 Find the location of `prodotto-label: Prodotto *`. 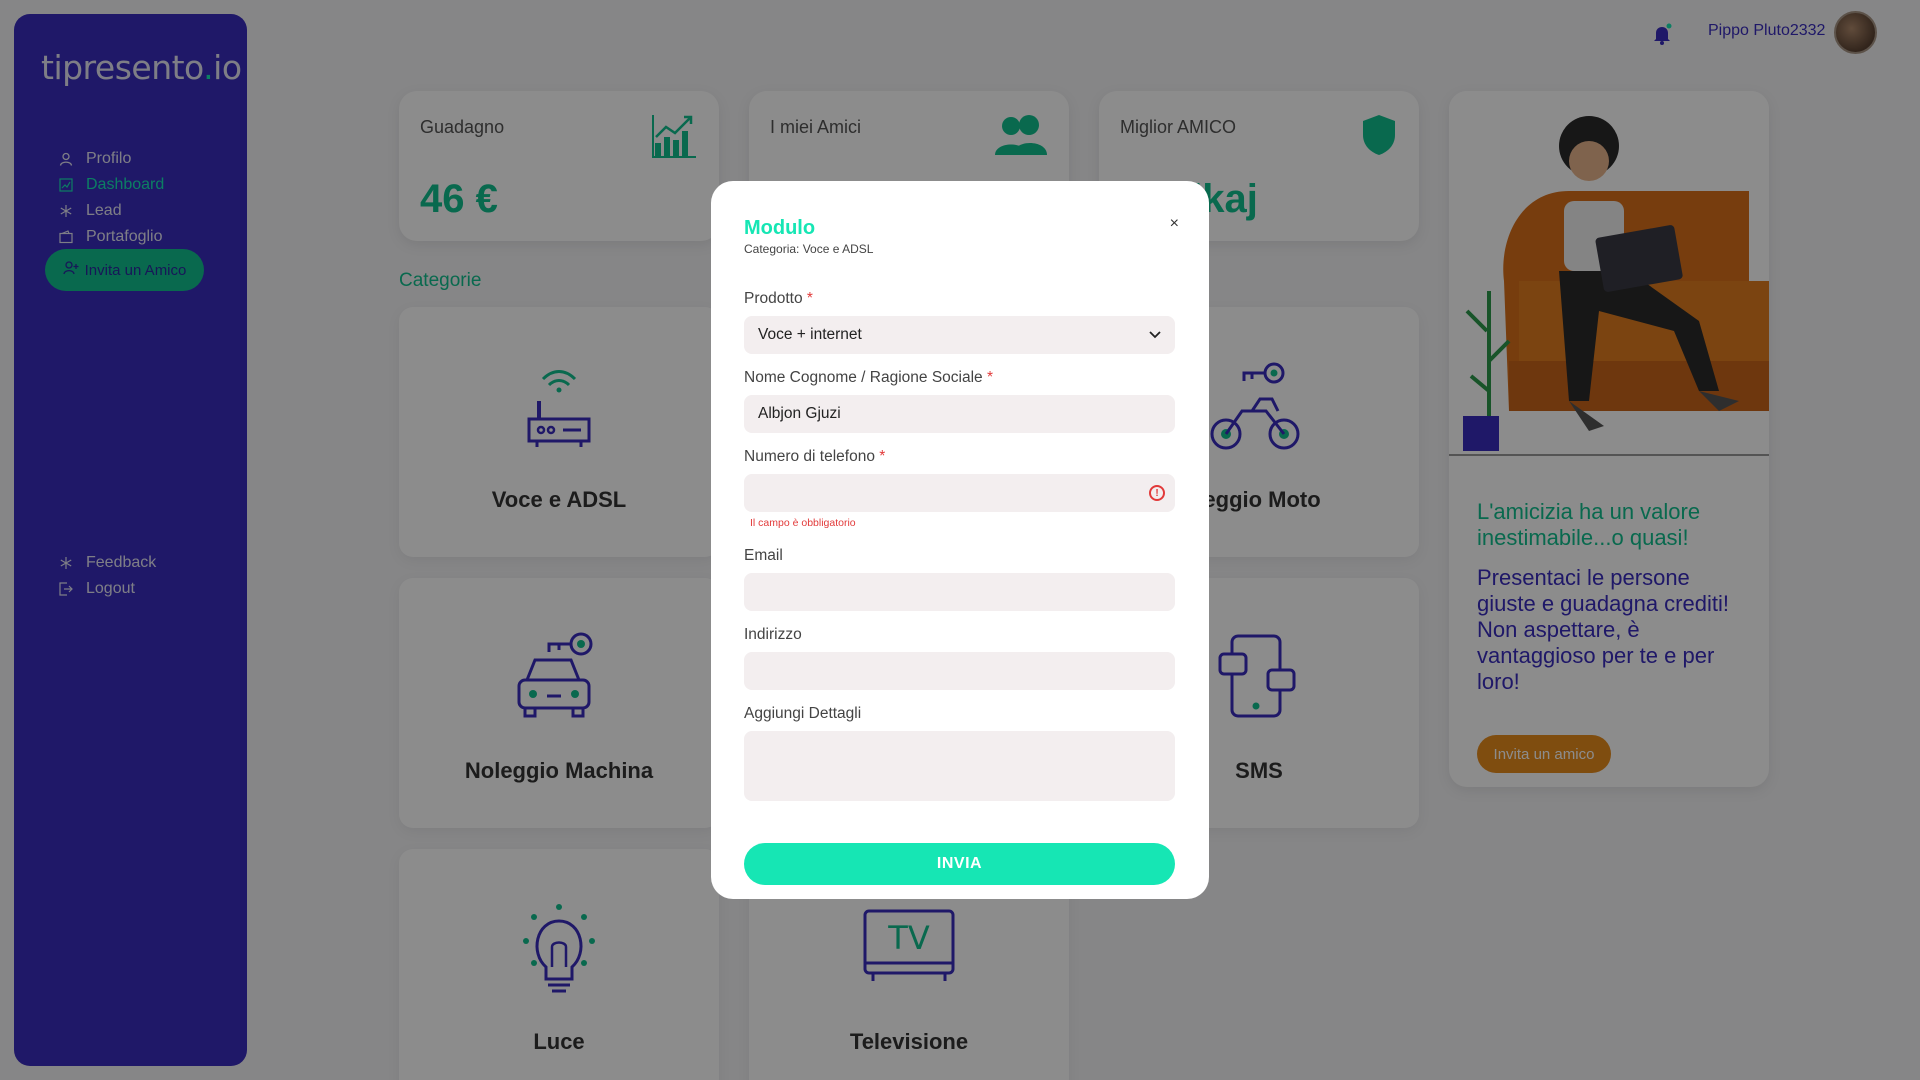

prodotto-label: Prodotto * is located at coordinates (778, 298).